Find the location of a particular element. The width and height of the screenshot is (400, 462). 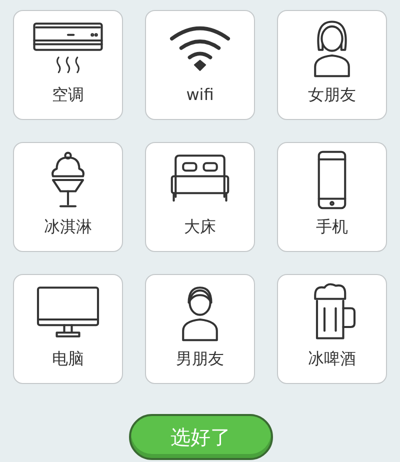

item-label: 空调 is located at coordinates (68, 95).